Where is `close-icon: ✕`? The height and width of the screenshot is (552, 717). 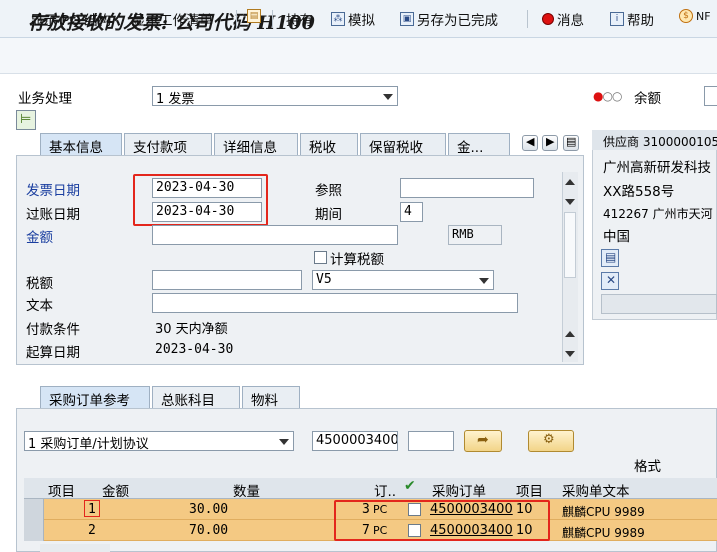 close-icon: ✕ is located at coordinates (611, 280).